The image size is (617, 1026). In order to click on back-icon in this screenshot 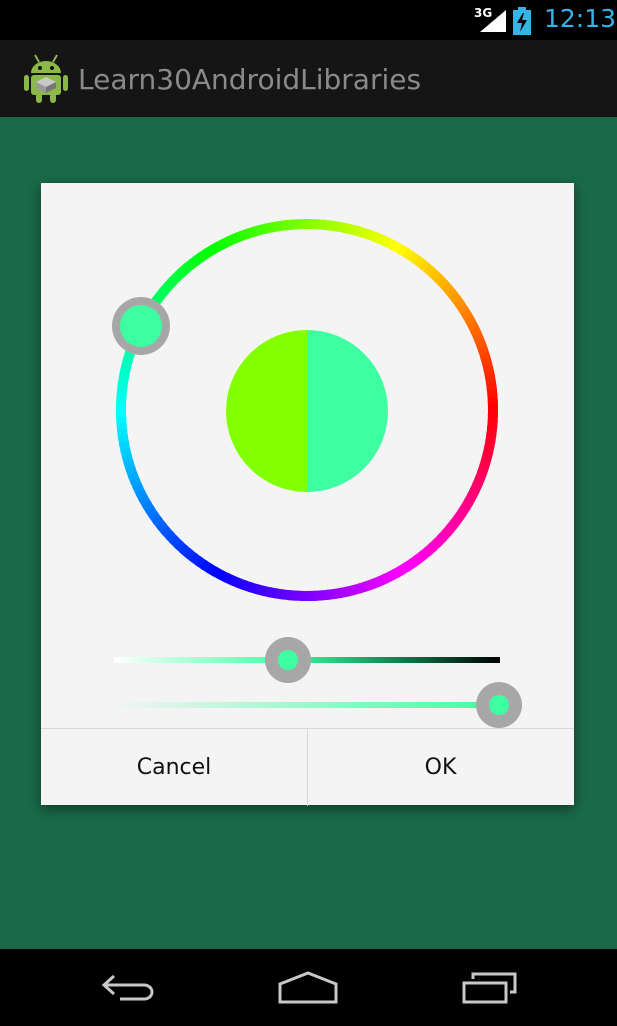, I will do `click(129, 987)`.